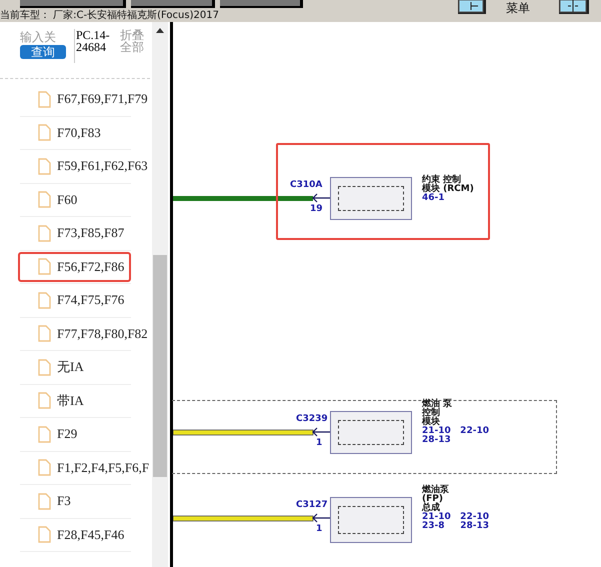  What do you see at coordinates (435, 499) in the screenshot?
I see `module-name: 燃油泵 (FP) 总成` at bounding box center [435, 499].